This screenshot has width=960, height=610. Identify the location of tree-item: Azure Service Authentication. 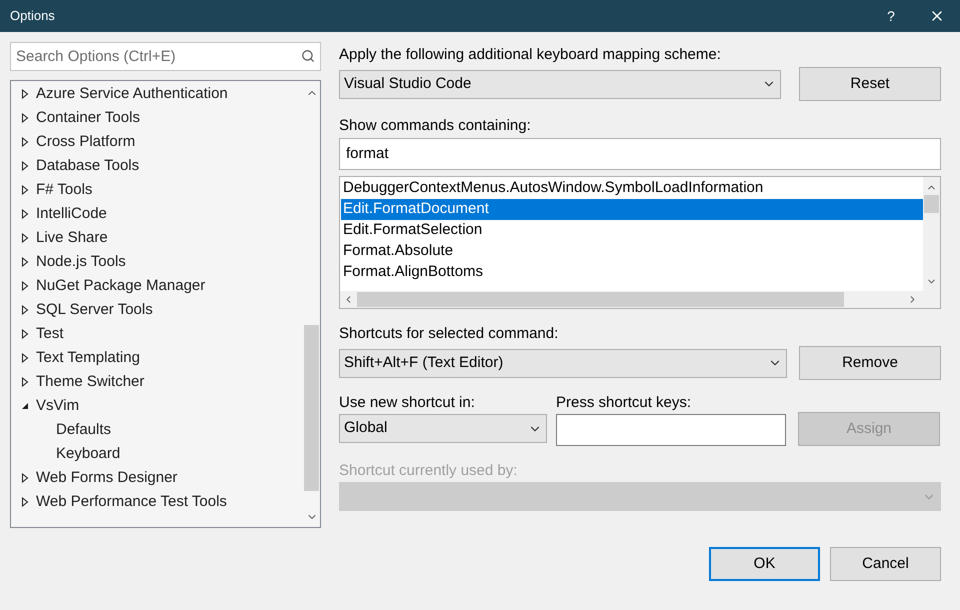
(157, 94).